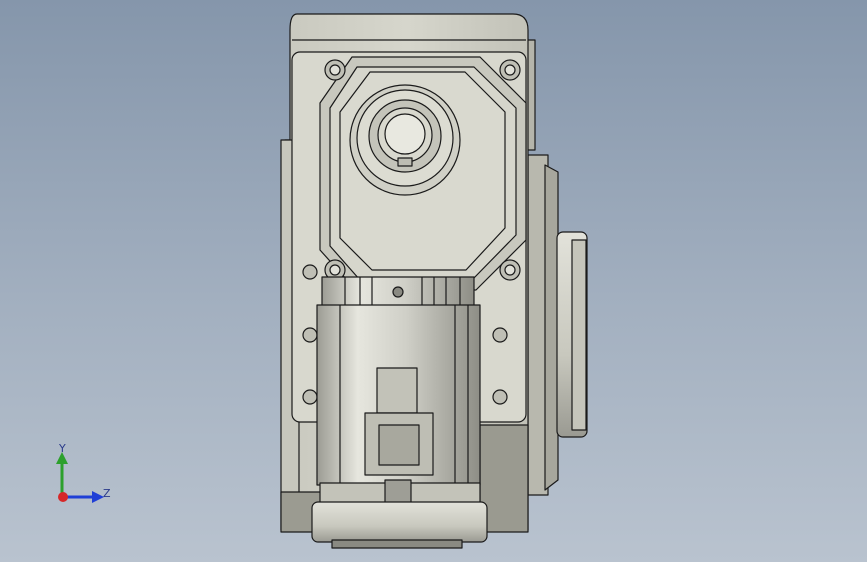 This screenshot has width=867, height=562. Describe the element at coordinates (557, 267) in the screenshot. I see `output-flange` at that location.